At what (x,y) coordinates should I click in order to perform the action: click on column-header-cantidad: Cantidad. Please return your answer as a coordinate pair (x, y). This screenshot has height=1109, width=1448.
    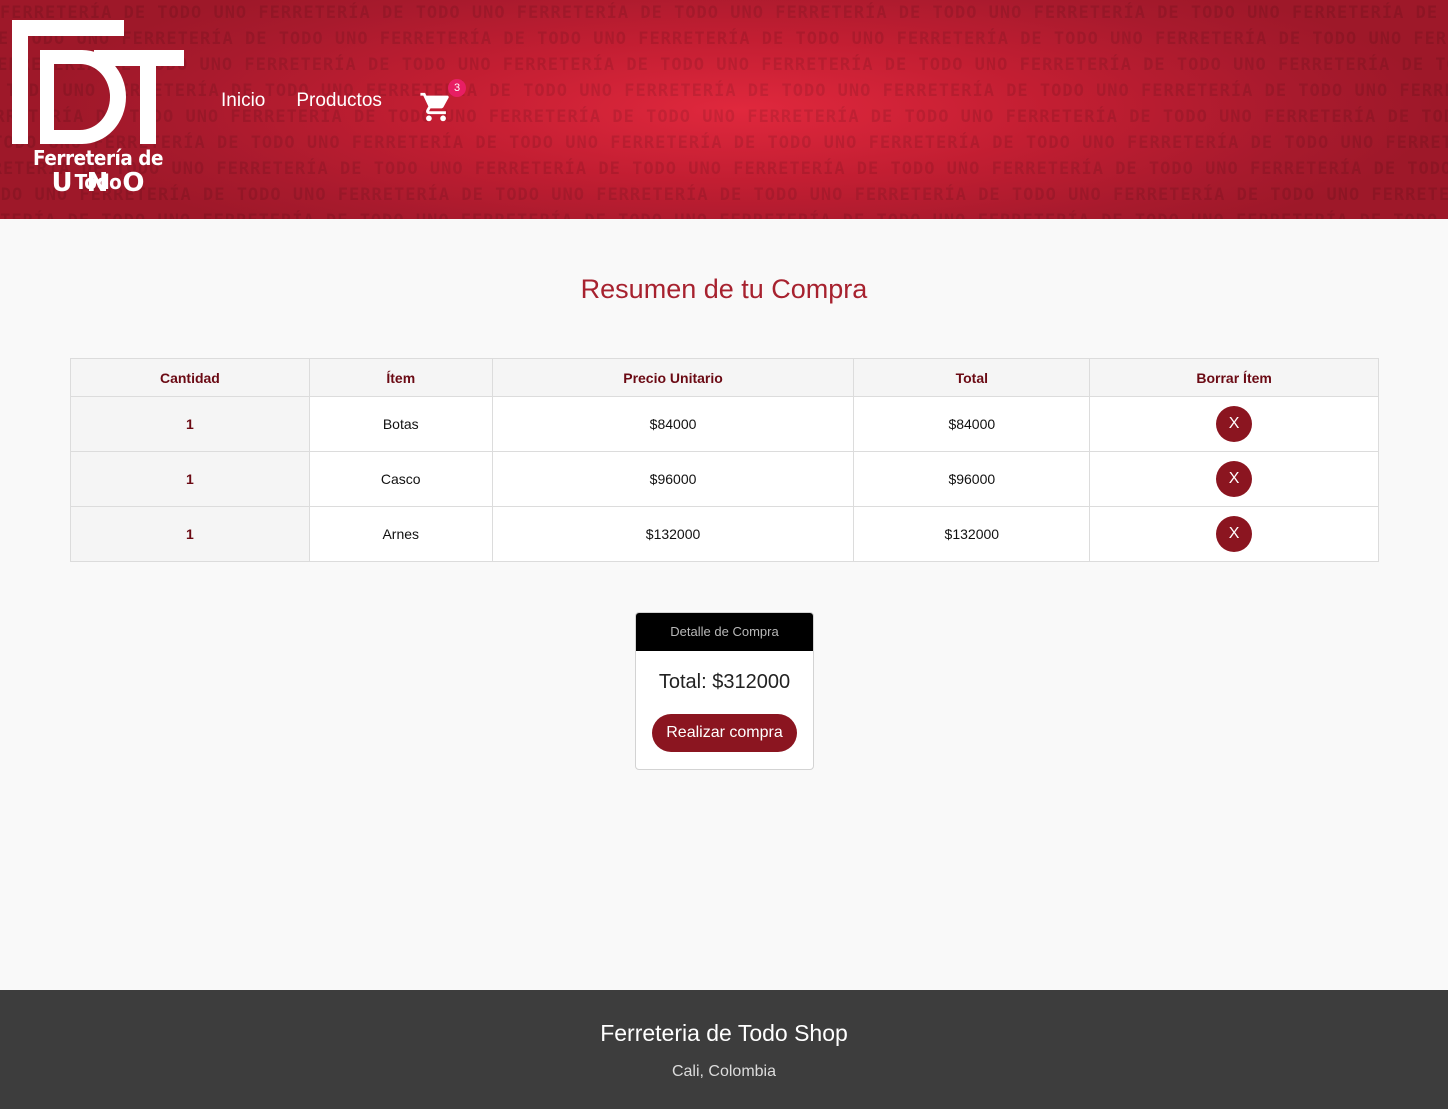
    Looking at the image, I should click on (190, 377).